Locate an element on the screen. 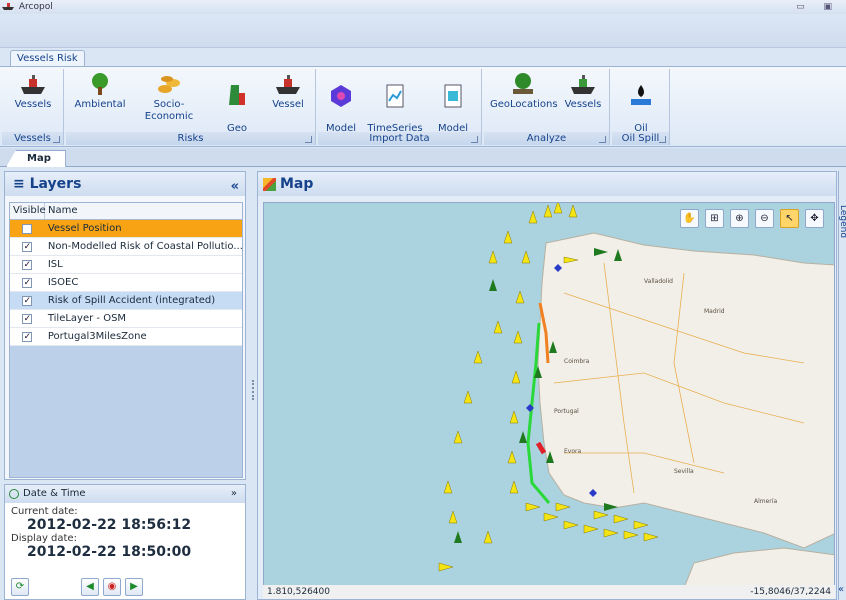  map-icon is located at coordinates (269, 184).